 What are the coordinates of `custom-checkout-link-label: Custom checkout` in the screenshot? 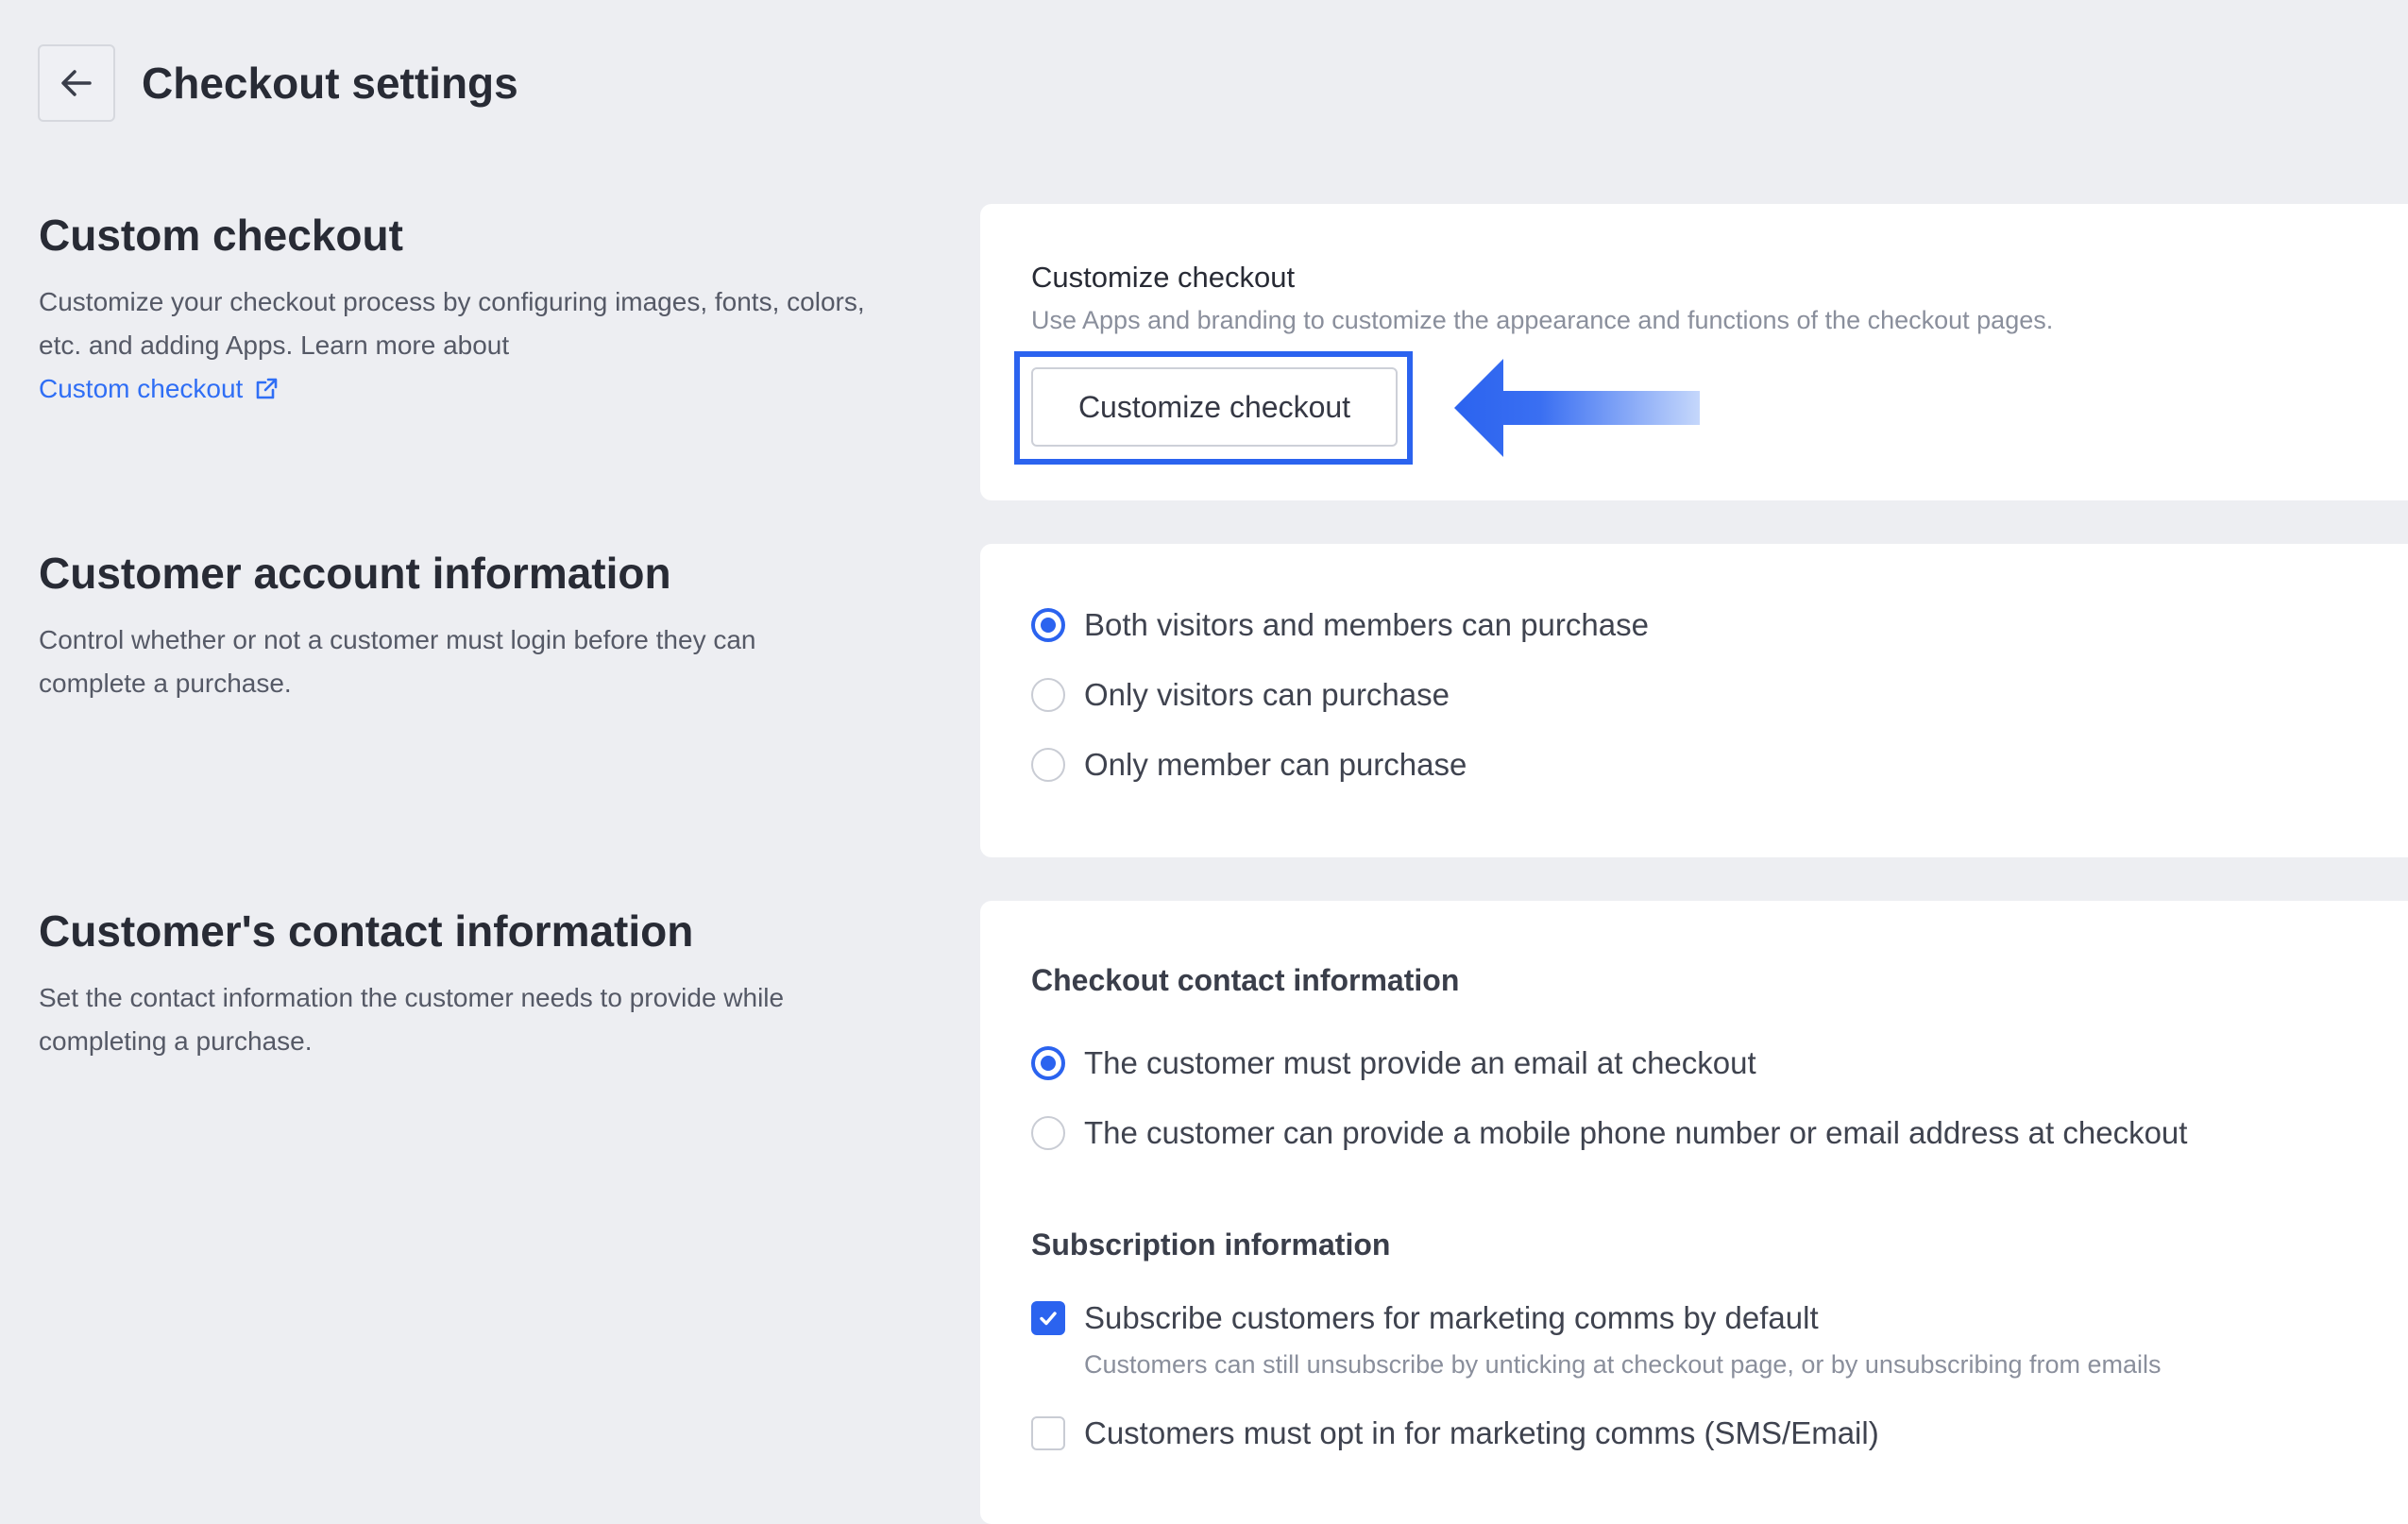 It's located at (141, 389).